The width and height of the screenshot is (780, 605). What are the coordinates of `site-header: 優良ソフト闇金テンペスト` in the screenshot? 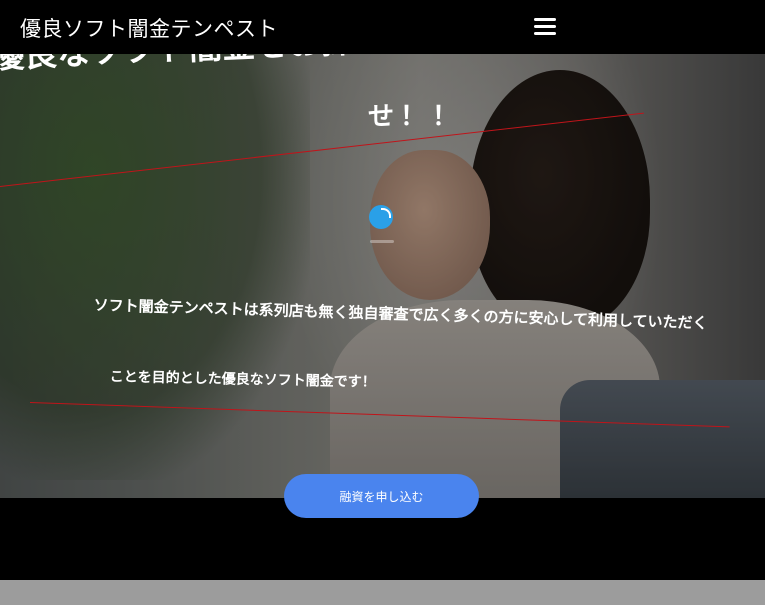 It's located at (382, 27).